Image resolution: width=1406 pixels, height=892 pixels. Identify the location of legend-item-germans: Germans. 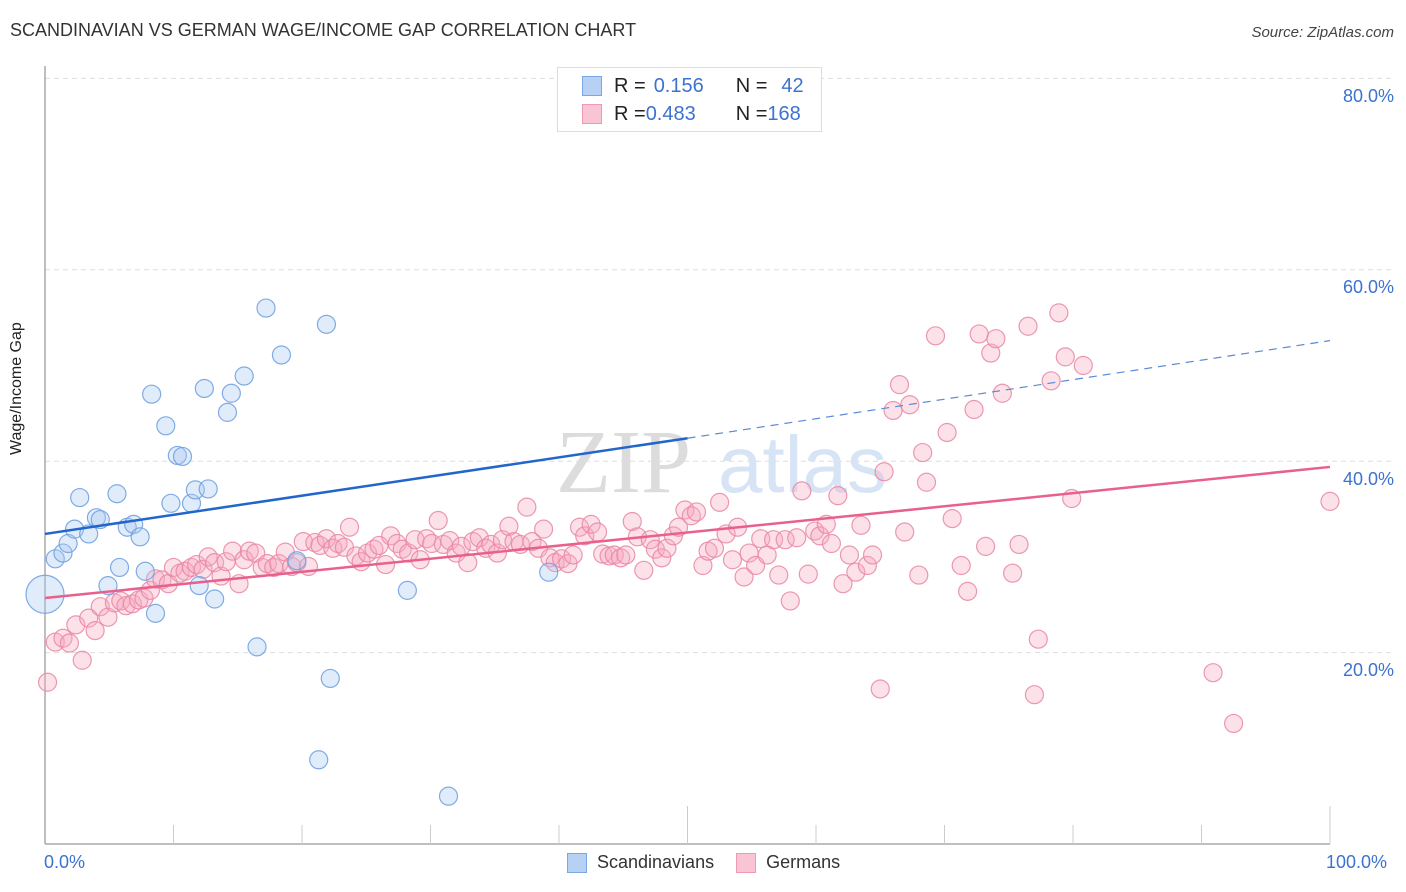
(788, 862).